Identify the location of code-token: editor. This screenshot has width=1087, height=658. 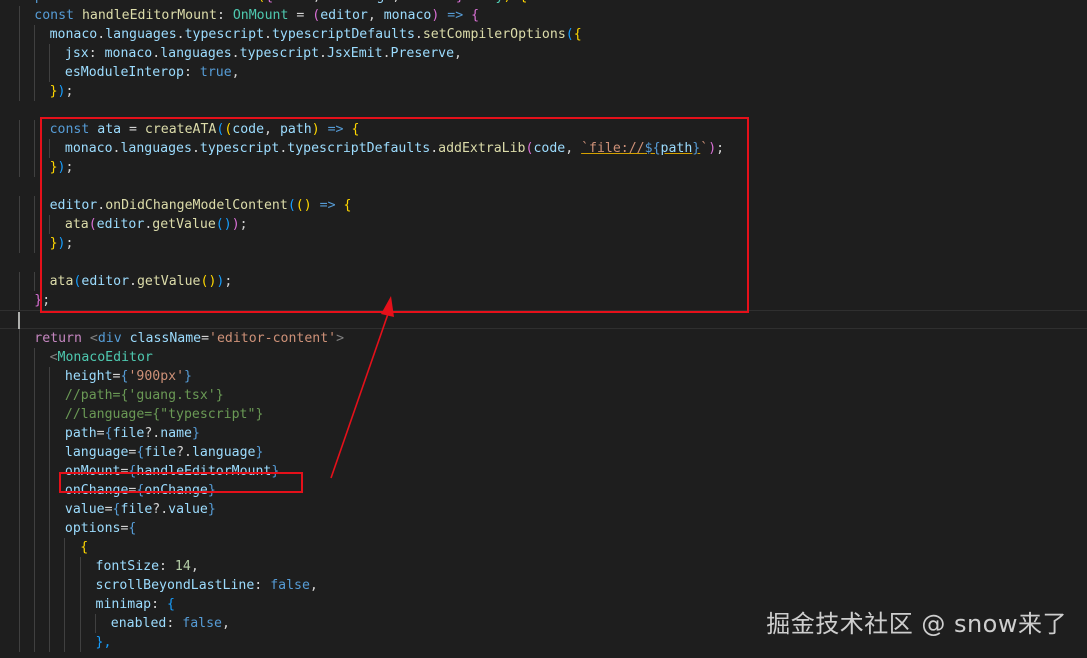
(344, 15).